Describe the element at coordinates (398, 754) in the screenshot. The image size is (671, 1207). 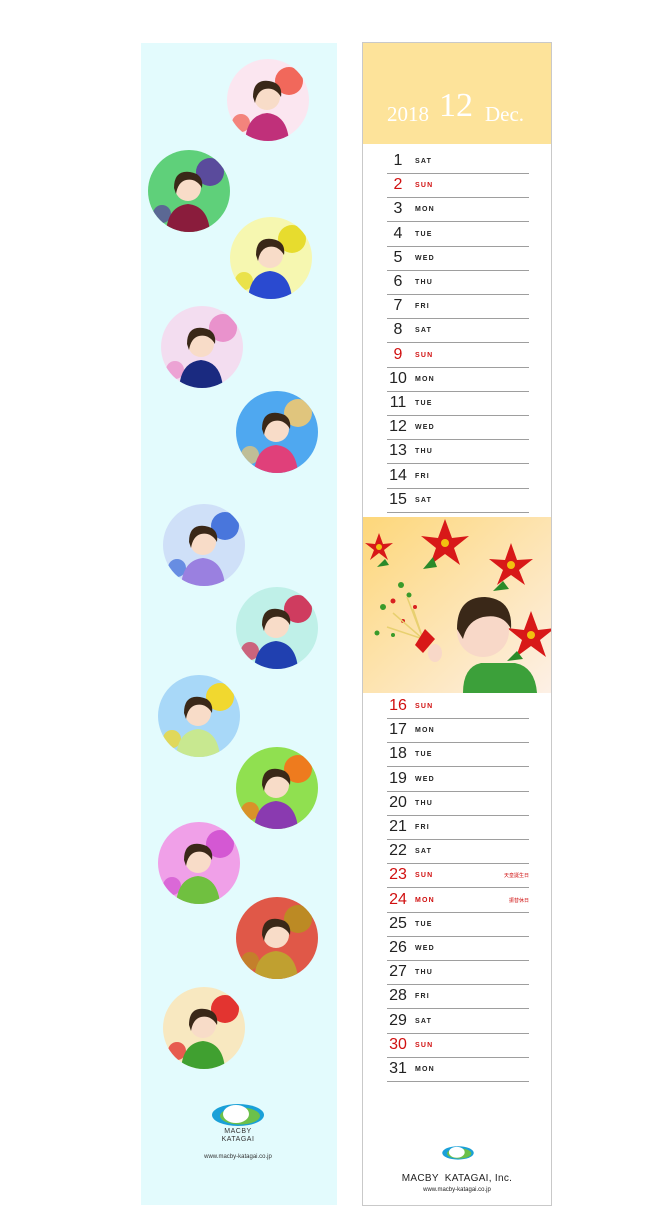
I see `day-number: 18` at that location.